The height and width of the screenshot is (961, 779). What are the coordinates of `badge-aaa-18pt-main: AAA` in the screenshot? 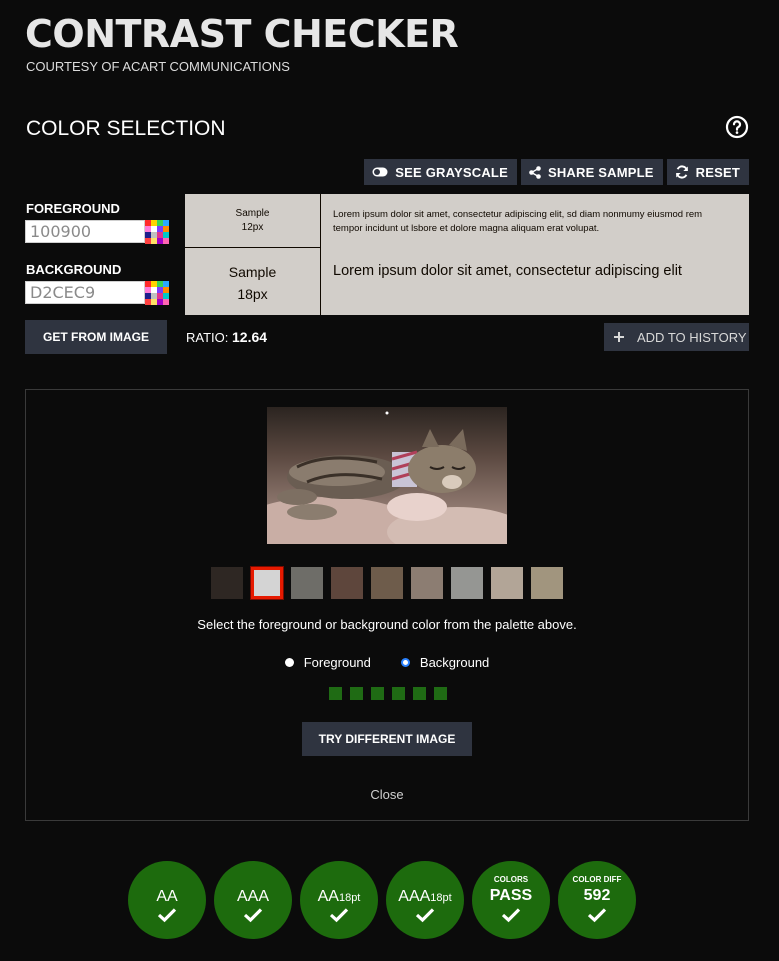 It's located at (414, 896).